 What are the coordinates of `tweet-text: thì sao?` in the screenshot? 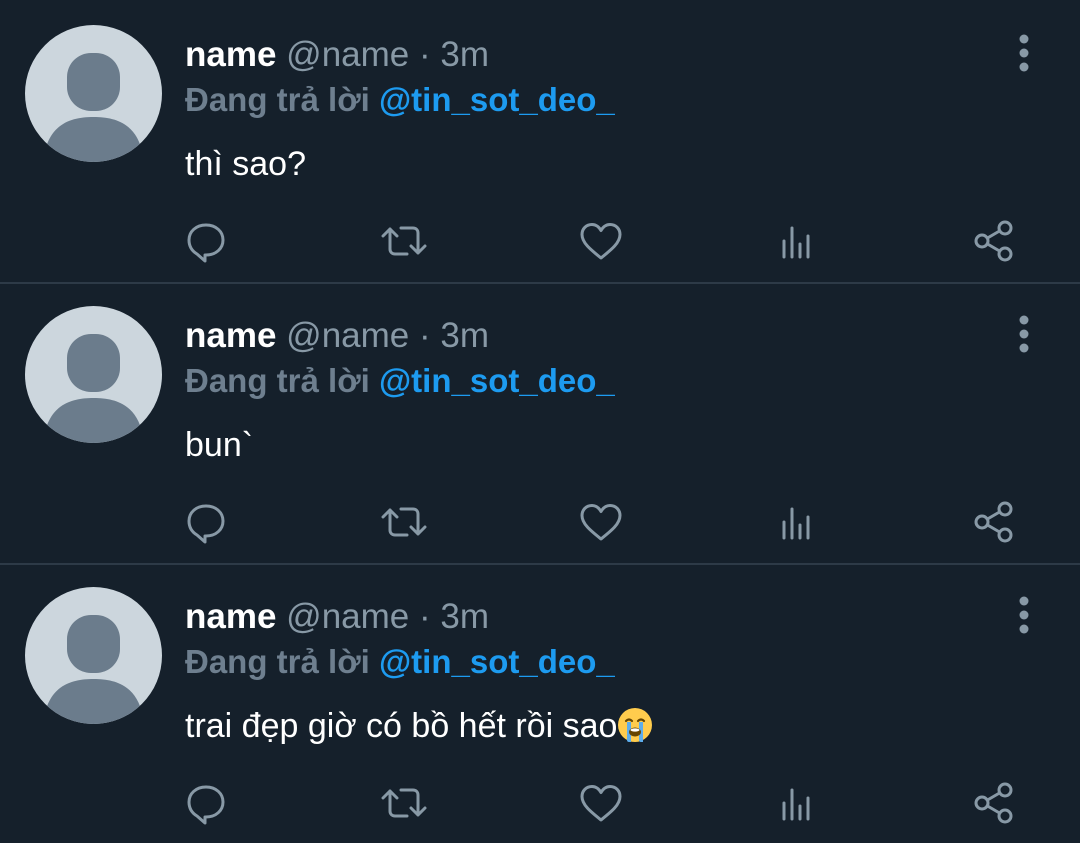 It's located at (245, 164).